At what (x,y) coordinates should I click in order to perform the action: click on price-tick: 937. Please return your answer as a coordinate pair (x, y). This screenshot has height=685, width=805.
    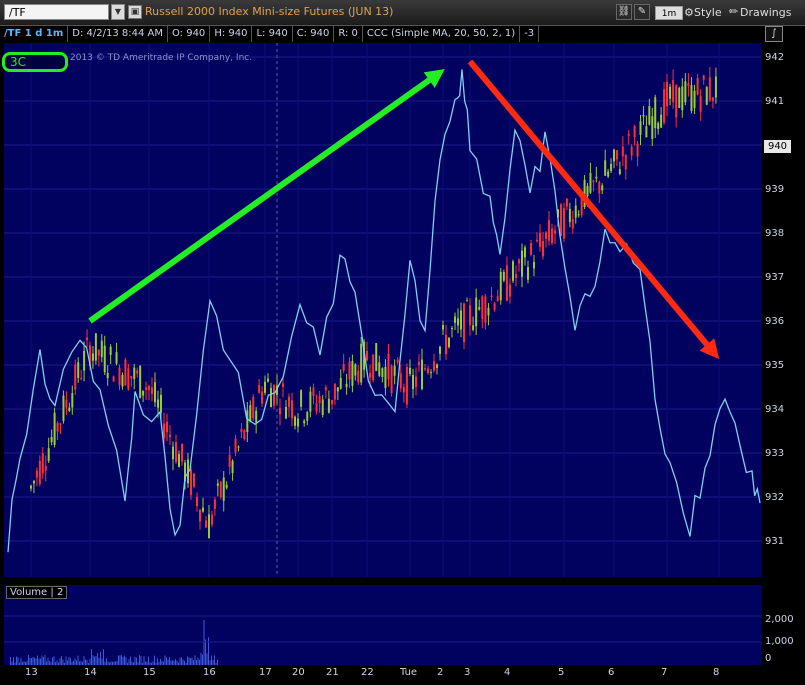
    Looking at the image, I should click on (775, 277).